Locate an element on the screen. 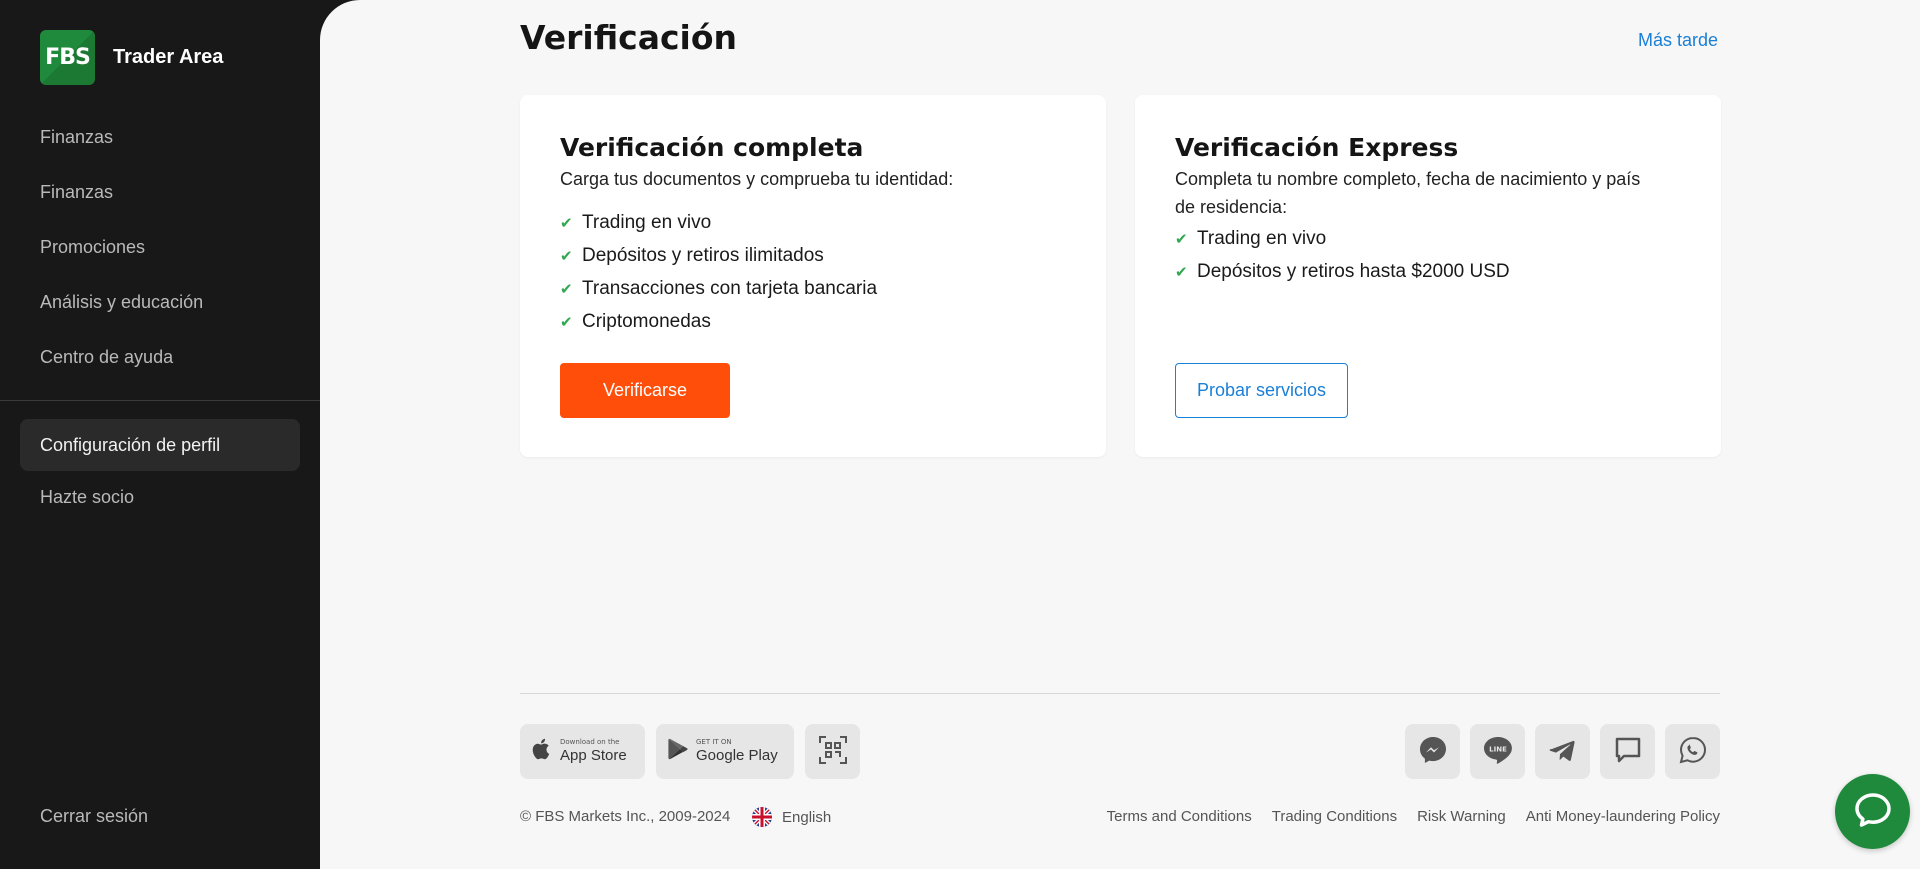  sidebar-item-promotions: Promociones is located at coordinates (160, 247).